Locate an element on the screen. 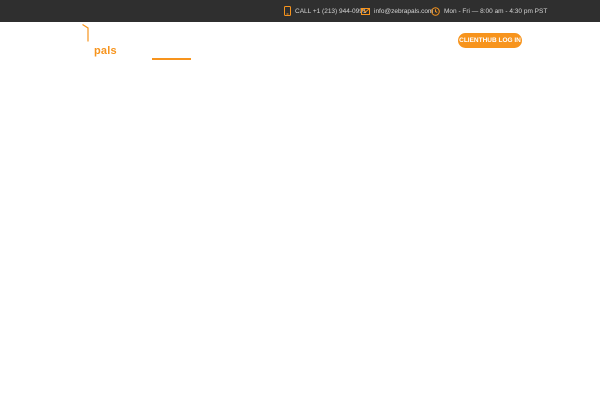 Image resolution: width=600 pixels, height=400 pixels. topbar-email-text: info@zebrapals.com is located at coordinates (404, 11).